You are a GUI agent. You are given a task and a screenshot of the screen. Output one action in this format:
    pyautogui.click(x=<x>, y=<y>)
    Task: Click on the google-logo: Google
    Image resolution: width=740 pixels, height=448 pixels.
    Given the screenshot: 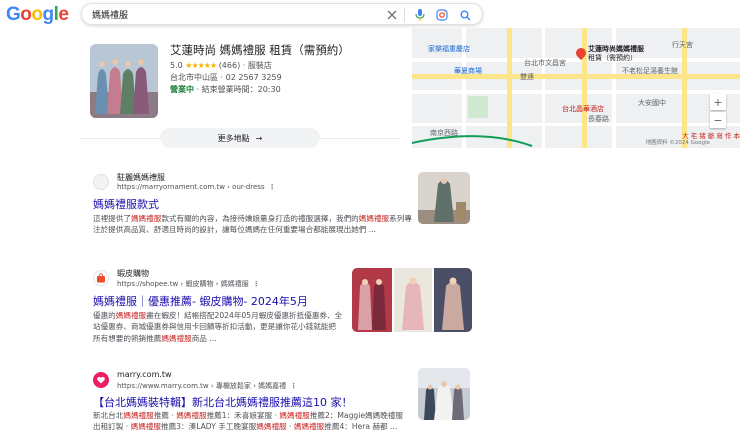 What is the action you would take?
    pyautogui.click(x=37, y=15)
    